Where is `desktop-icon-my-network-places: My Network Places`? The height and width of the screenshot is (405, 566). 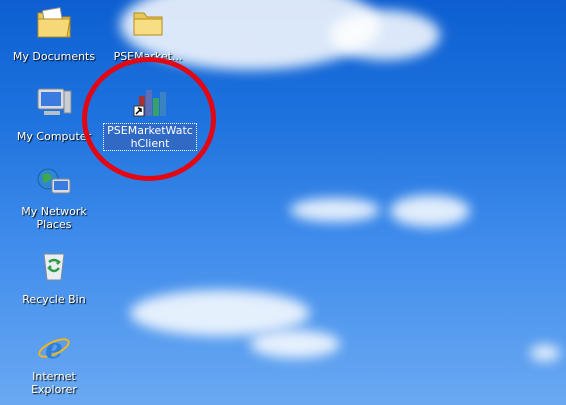 desktop-icon-my-network-places: My Network Places is located at coordinates (54, 198).